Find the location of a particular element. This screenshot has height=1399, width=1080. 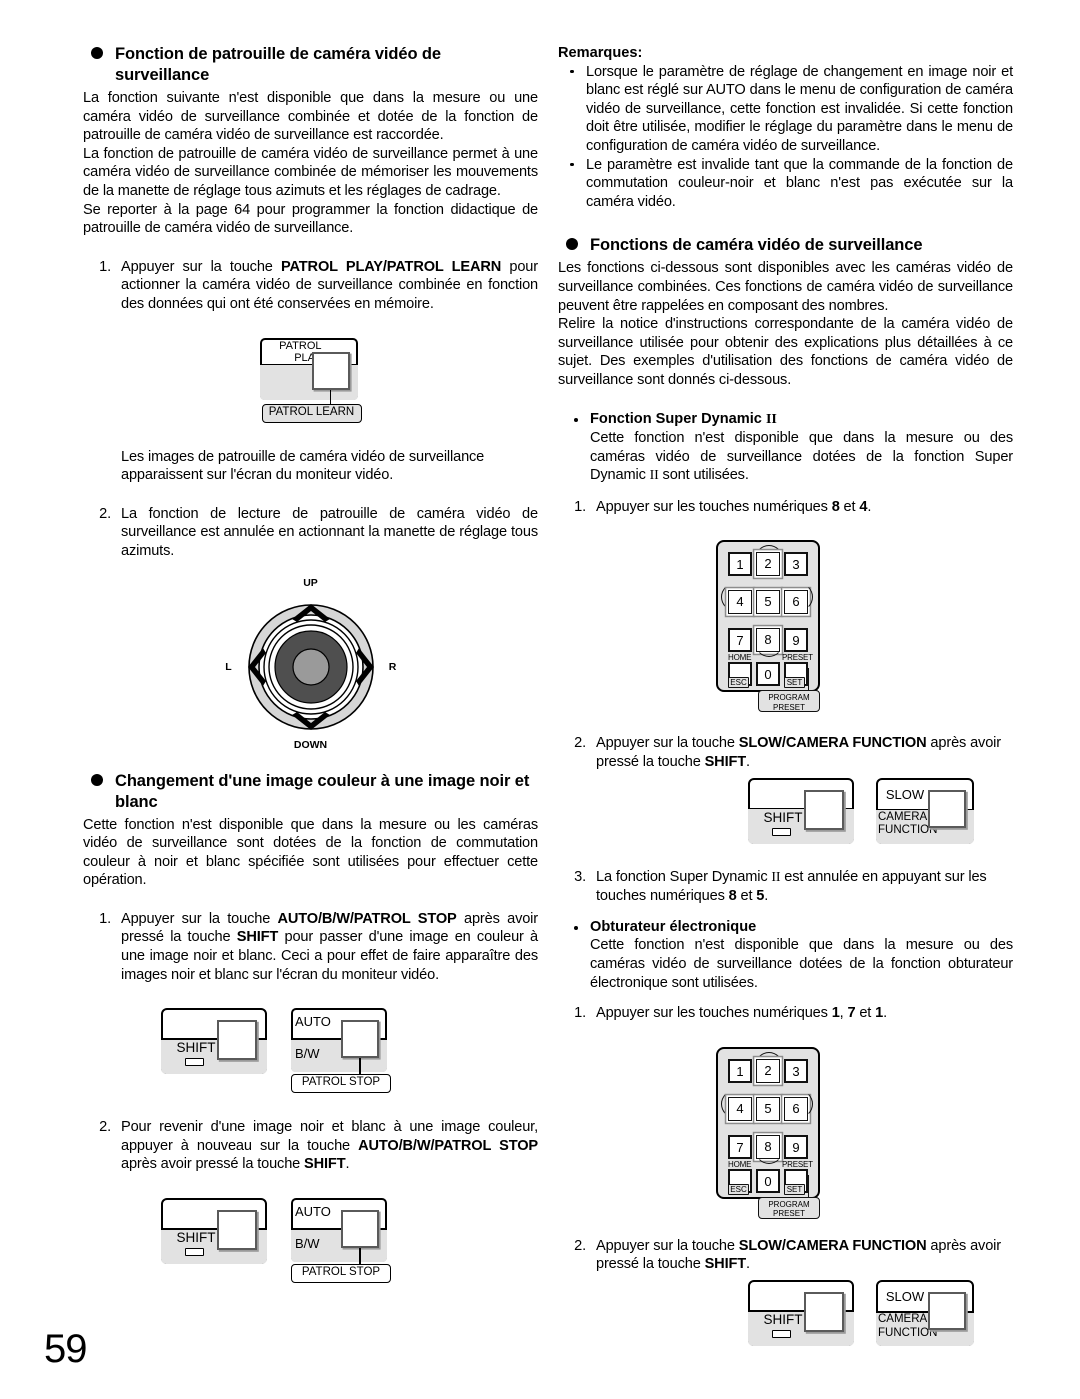

super-dynamic-step-3-c: et is located at coordinates (746, 896).